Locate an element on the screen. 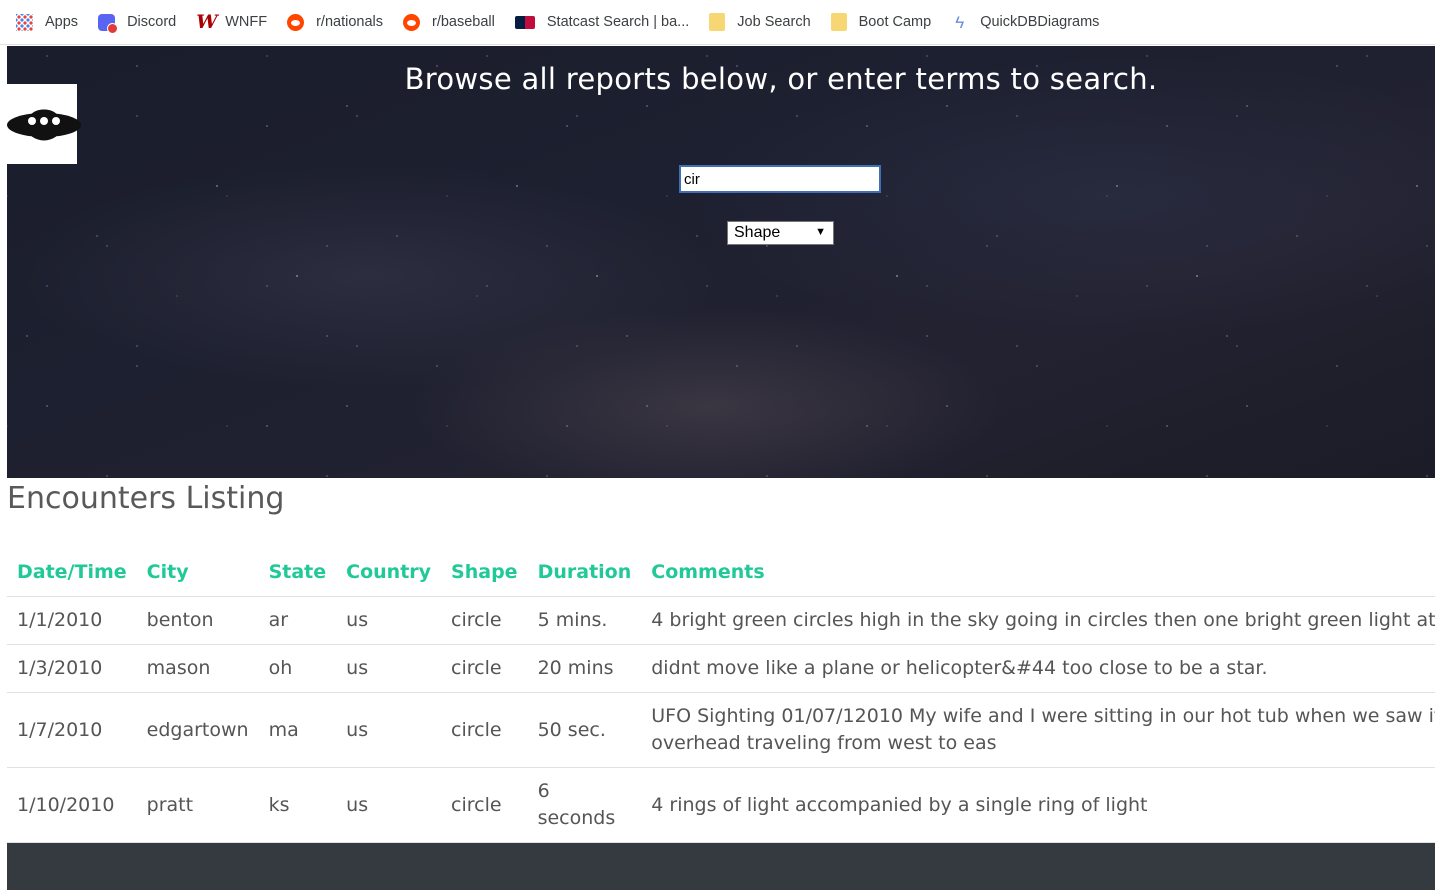 The height and width of the screenshot is (890, 1435). search-input is located at coordinates (780, 179).